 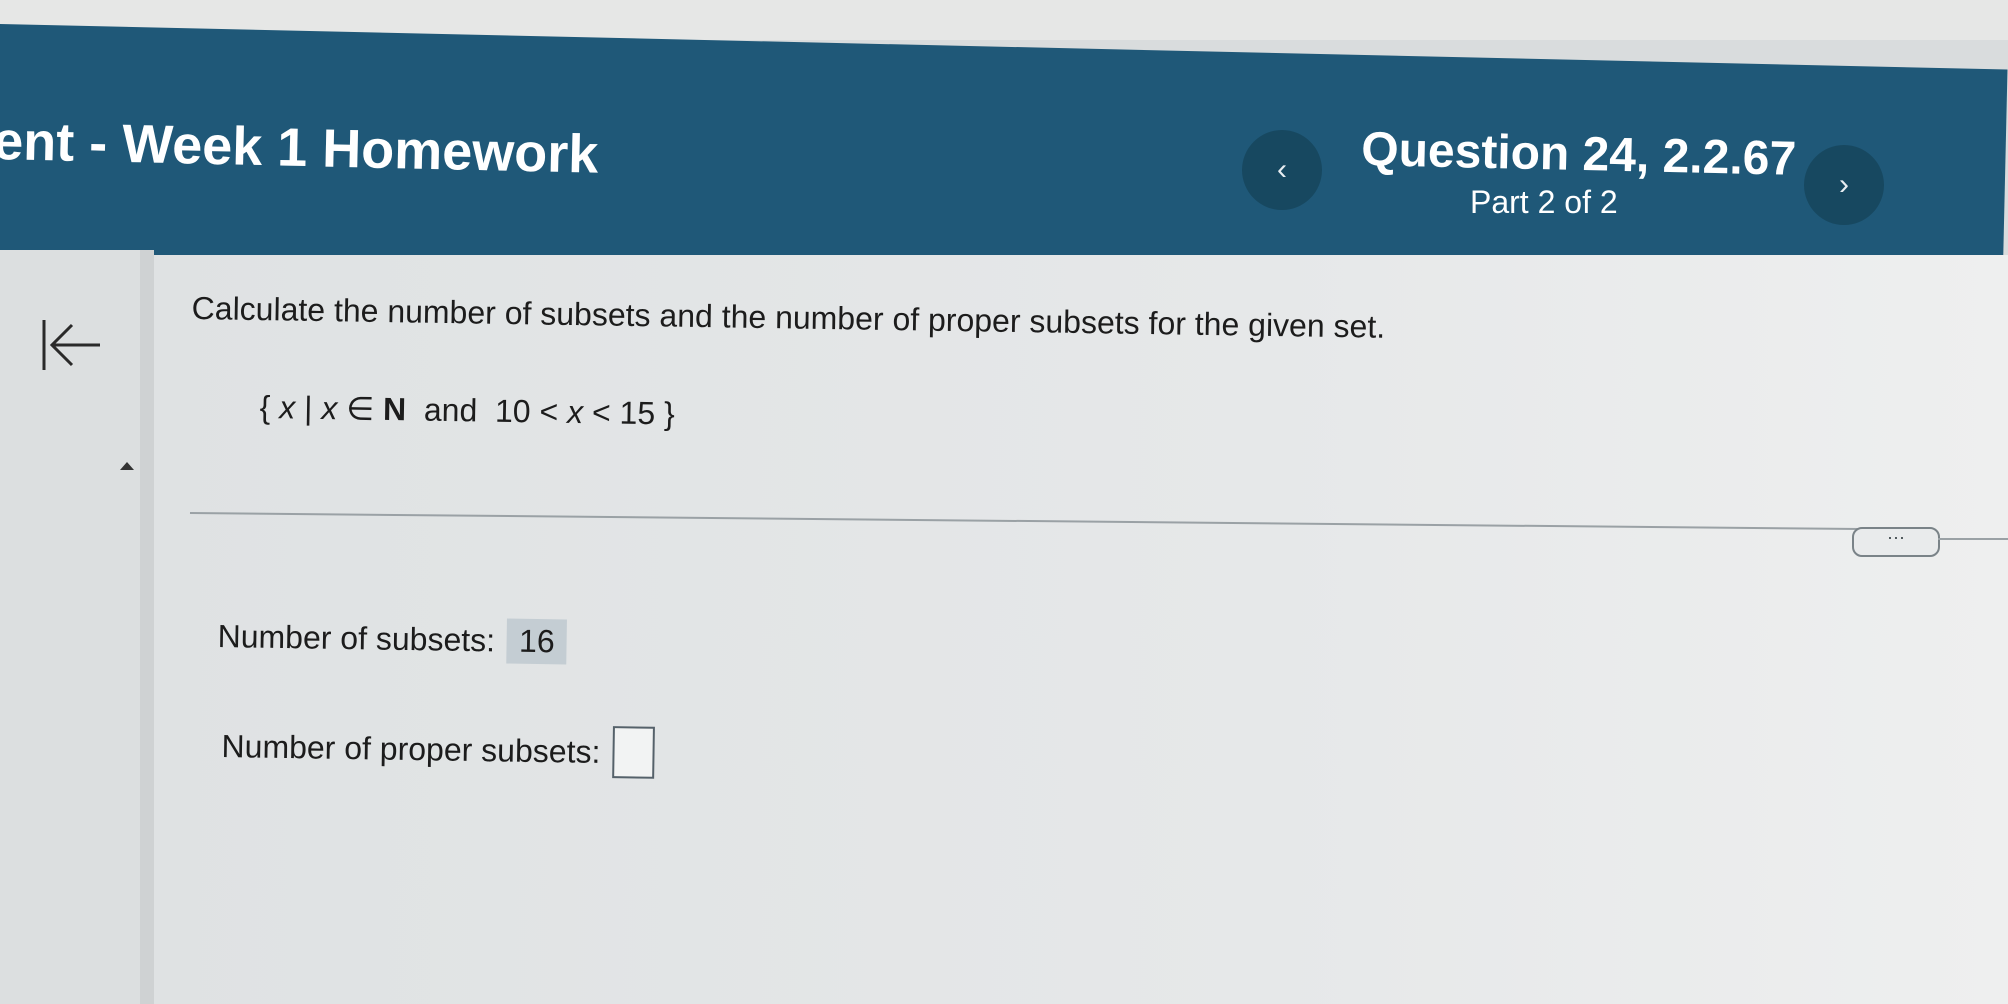 What do you see at coordinates (127, 466) in the screenshot?
I see `collapse-arrow-icon` at bounding box center [127, 466].